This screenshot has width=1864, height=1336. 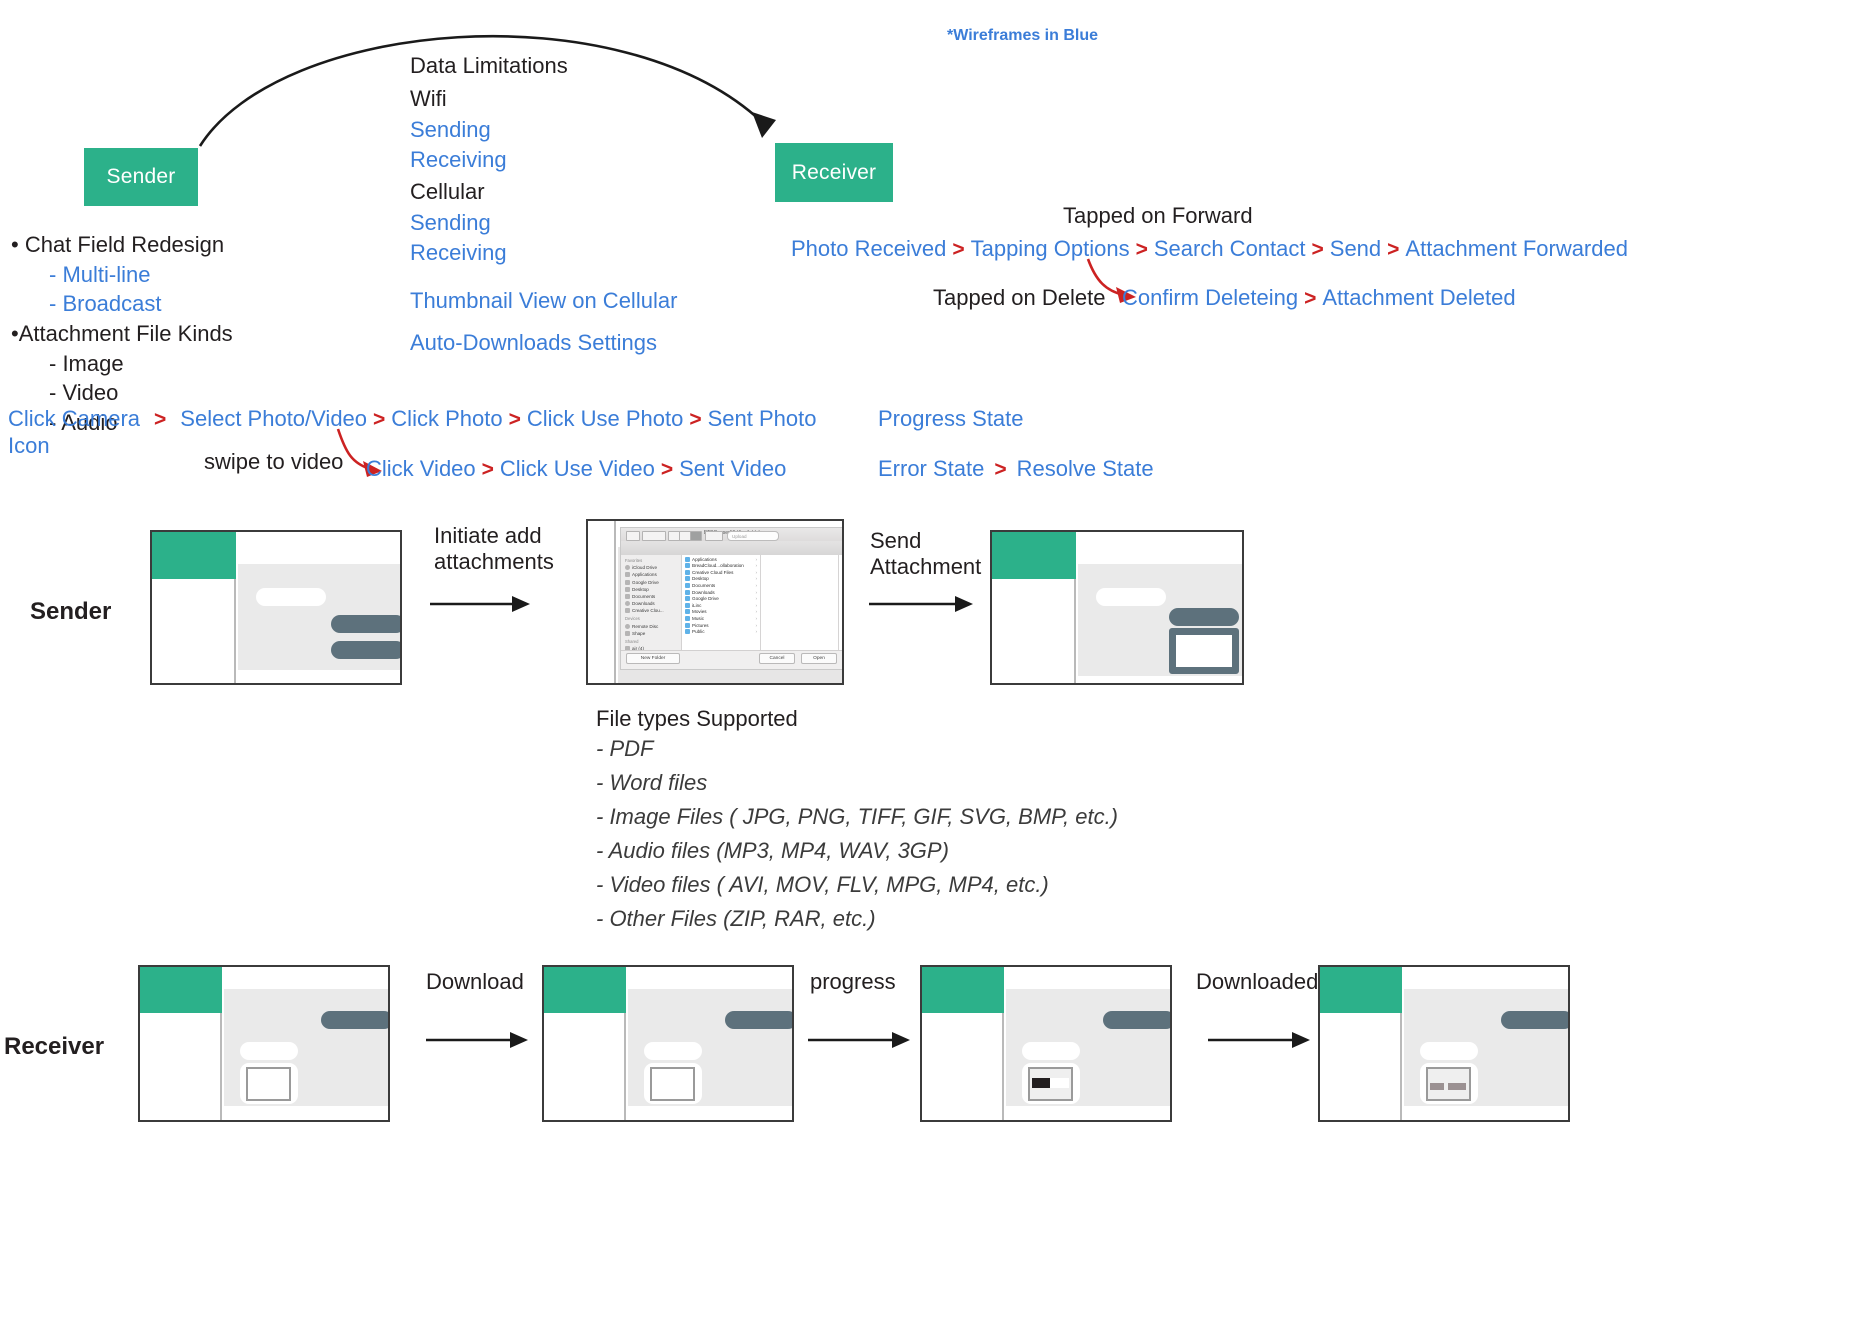 What do you see at coordinates (354, 1020) in the screenshot?
I see `wireframe-outgoing-bubble` at bounding box center [354, 1020].